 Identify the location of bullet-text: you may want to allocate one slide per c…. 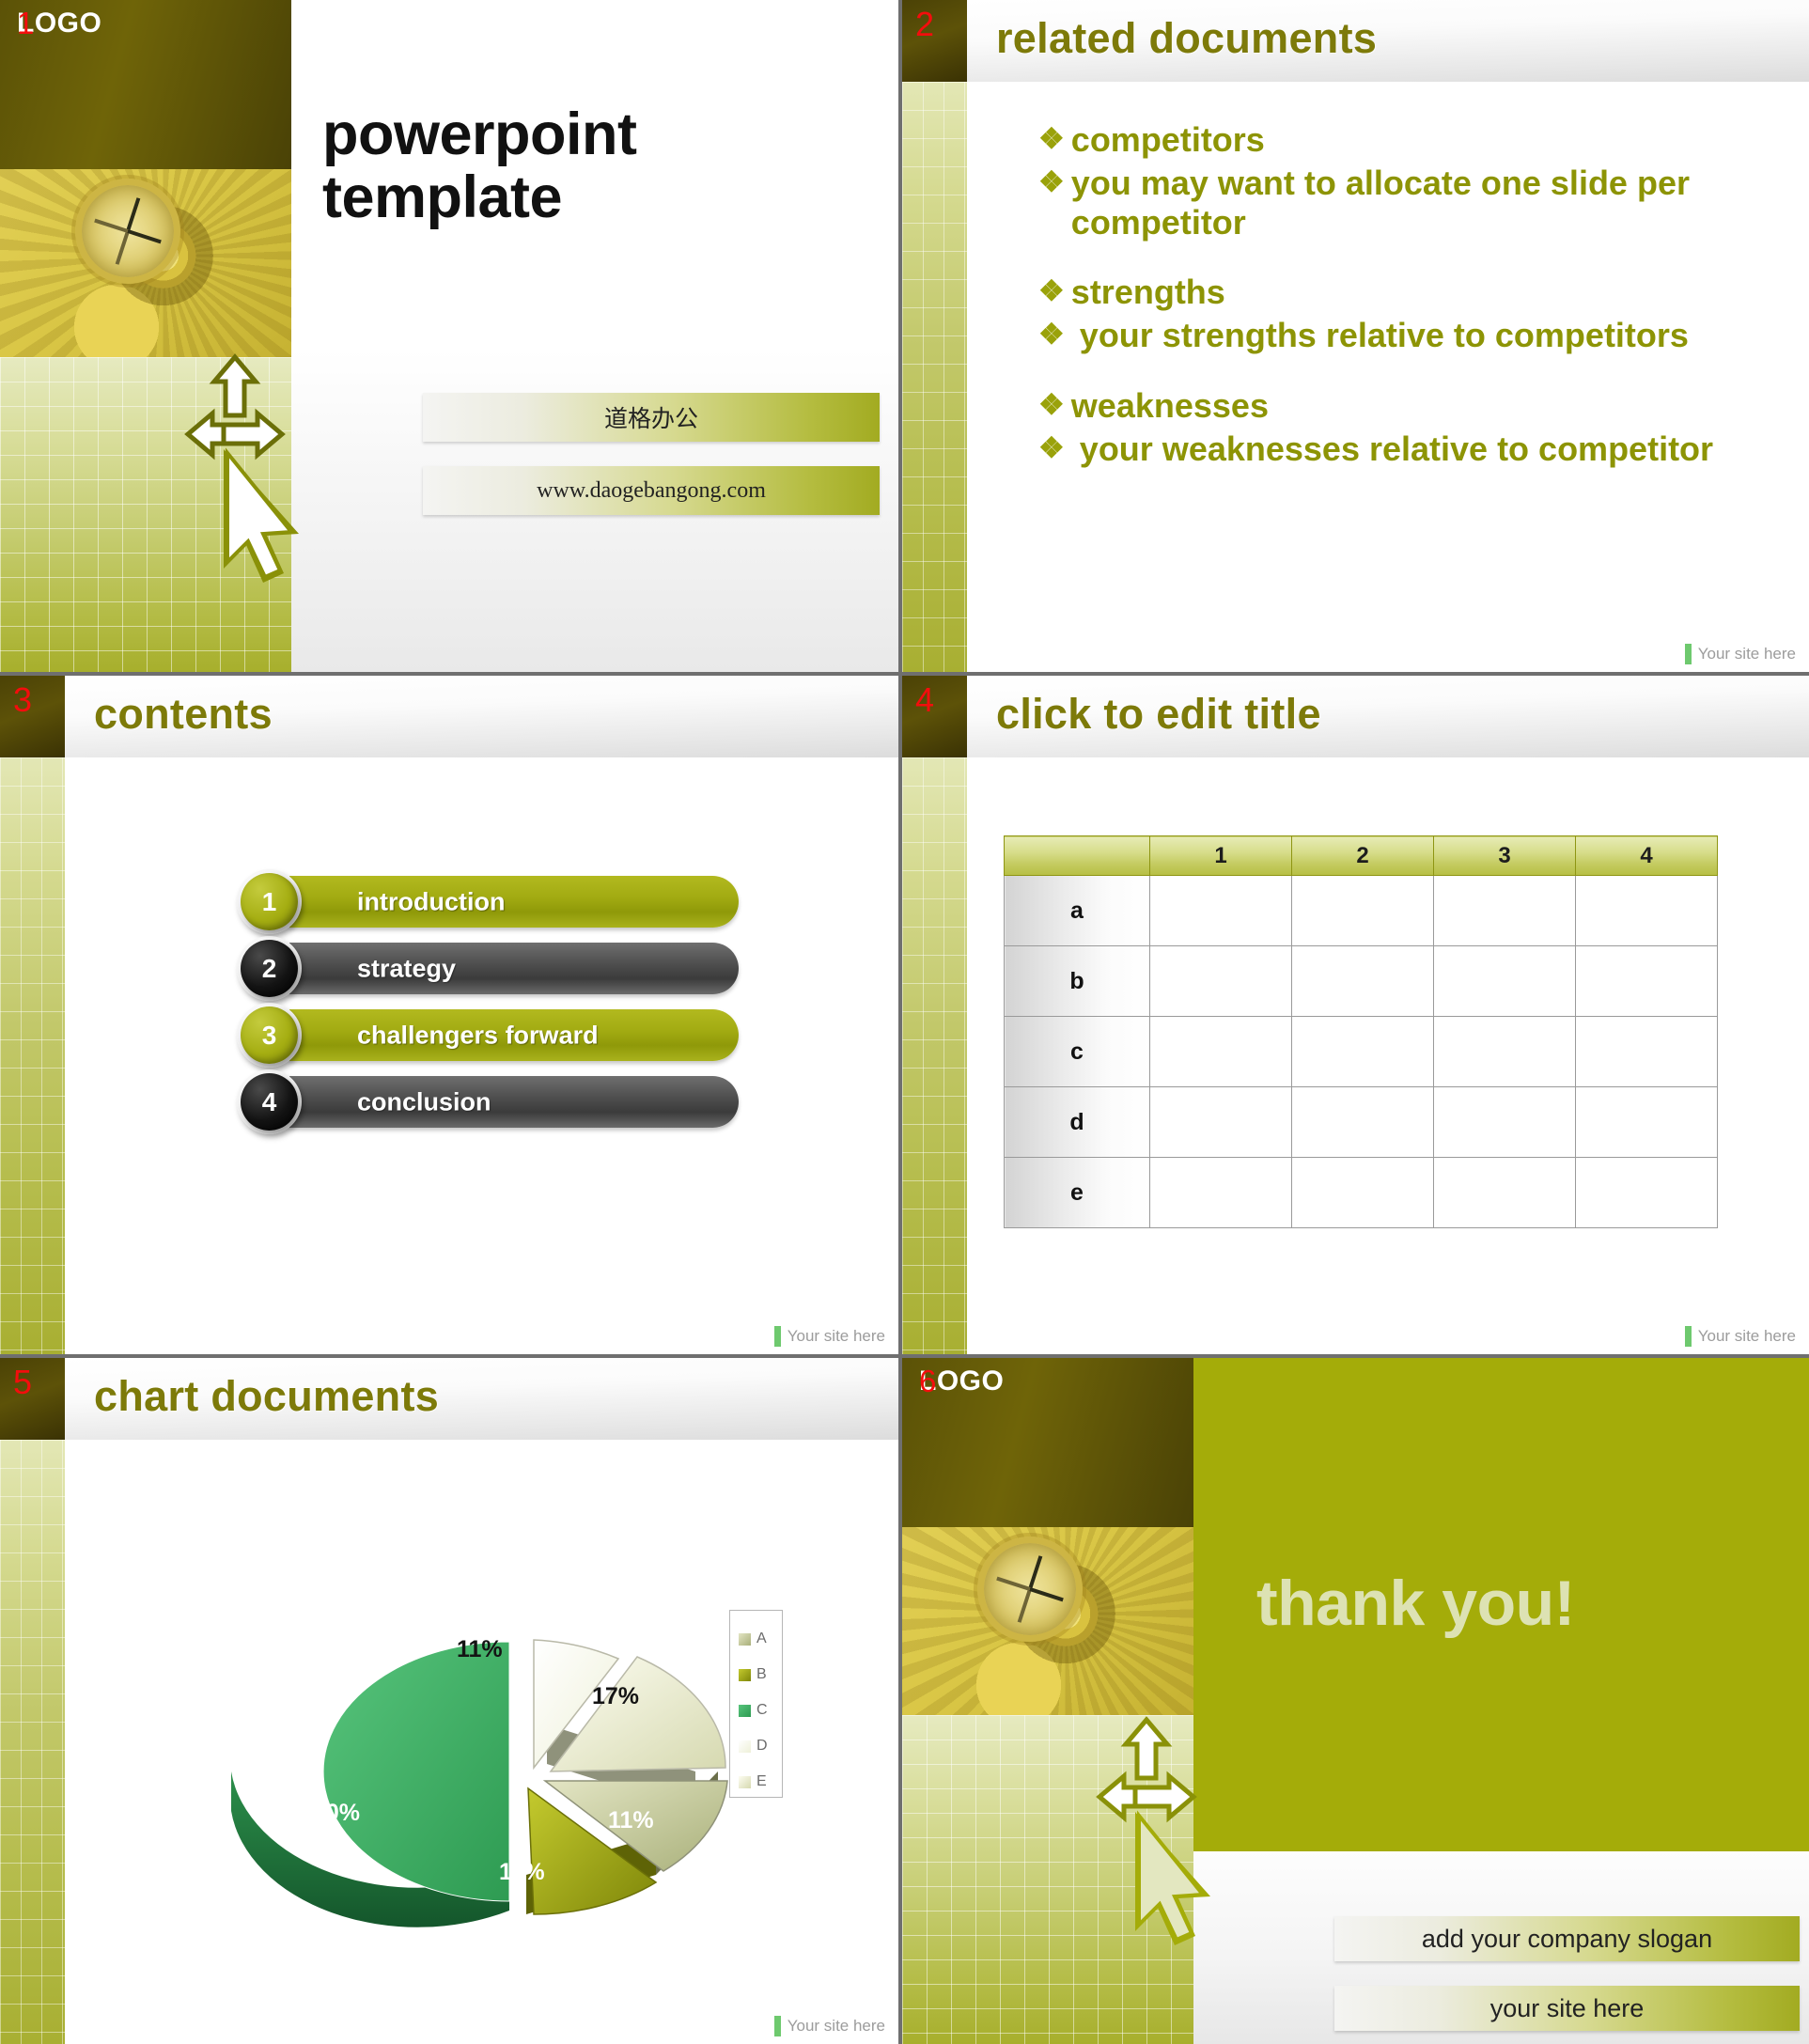
(1380, 203).